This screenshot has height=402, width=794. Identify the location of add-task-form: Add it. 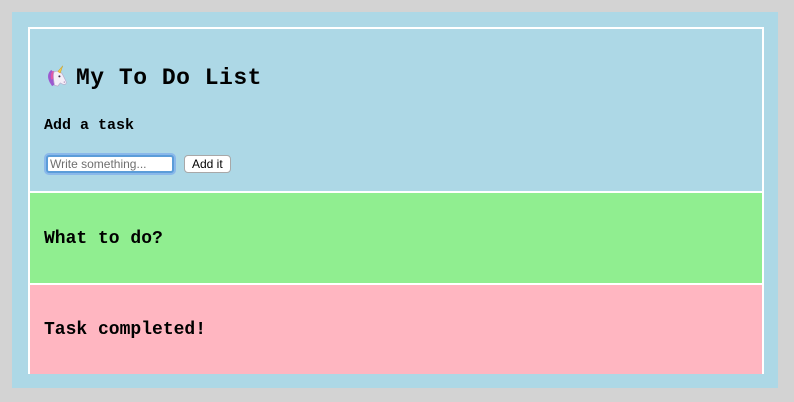
(137, 164).